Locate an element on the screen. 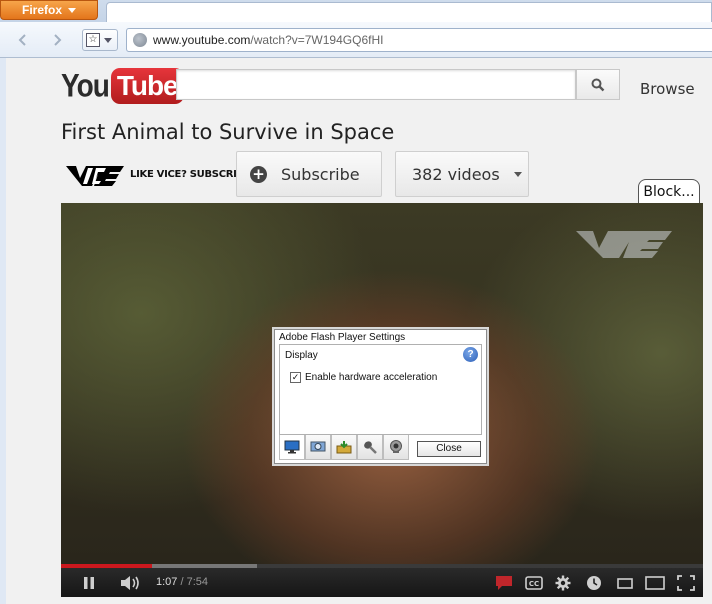 This screenshot has height=604, width=712. video-title: First Animal to Survive in Space is located at coordinates (228, 132).